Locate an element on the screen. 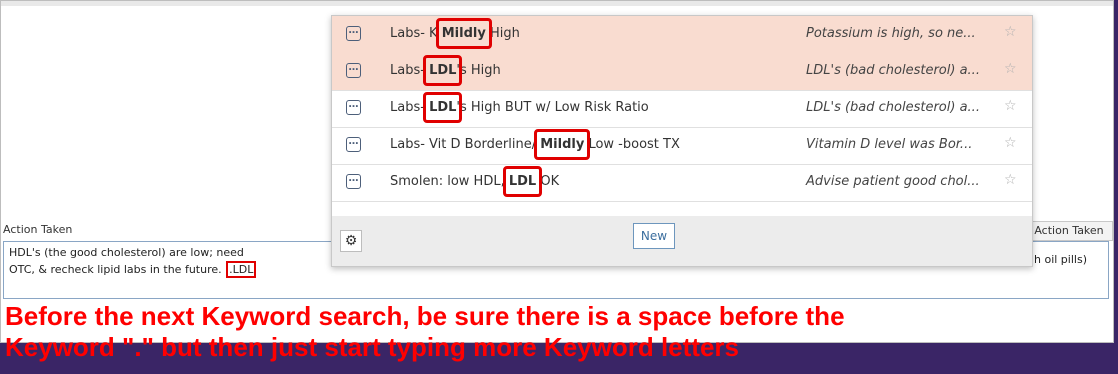  action-taken-label: Action Taken is located at coordinates (38, 229).